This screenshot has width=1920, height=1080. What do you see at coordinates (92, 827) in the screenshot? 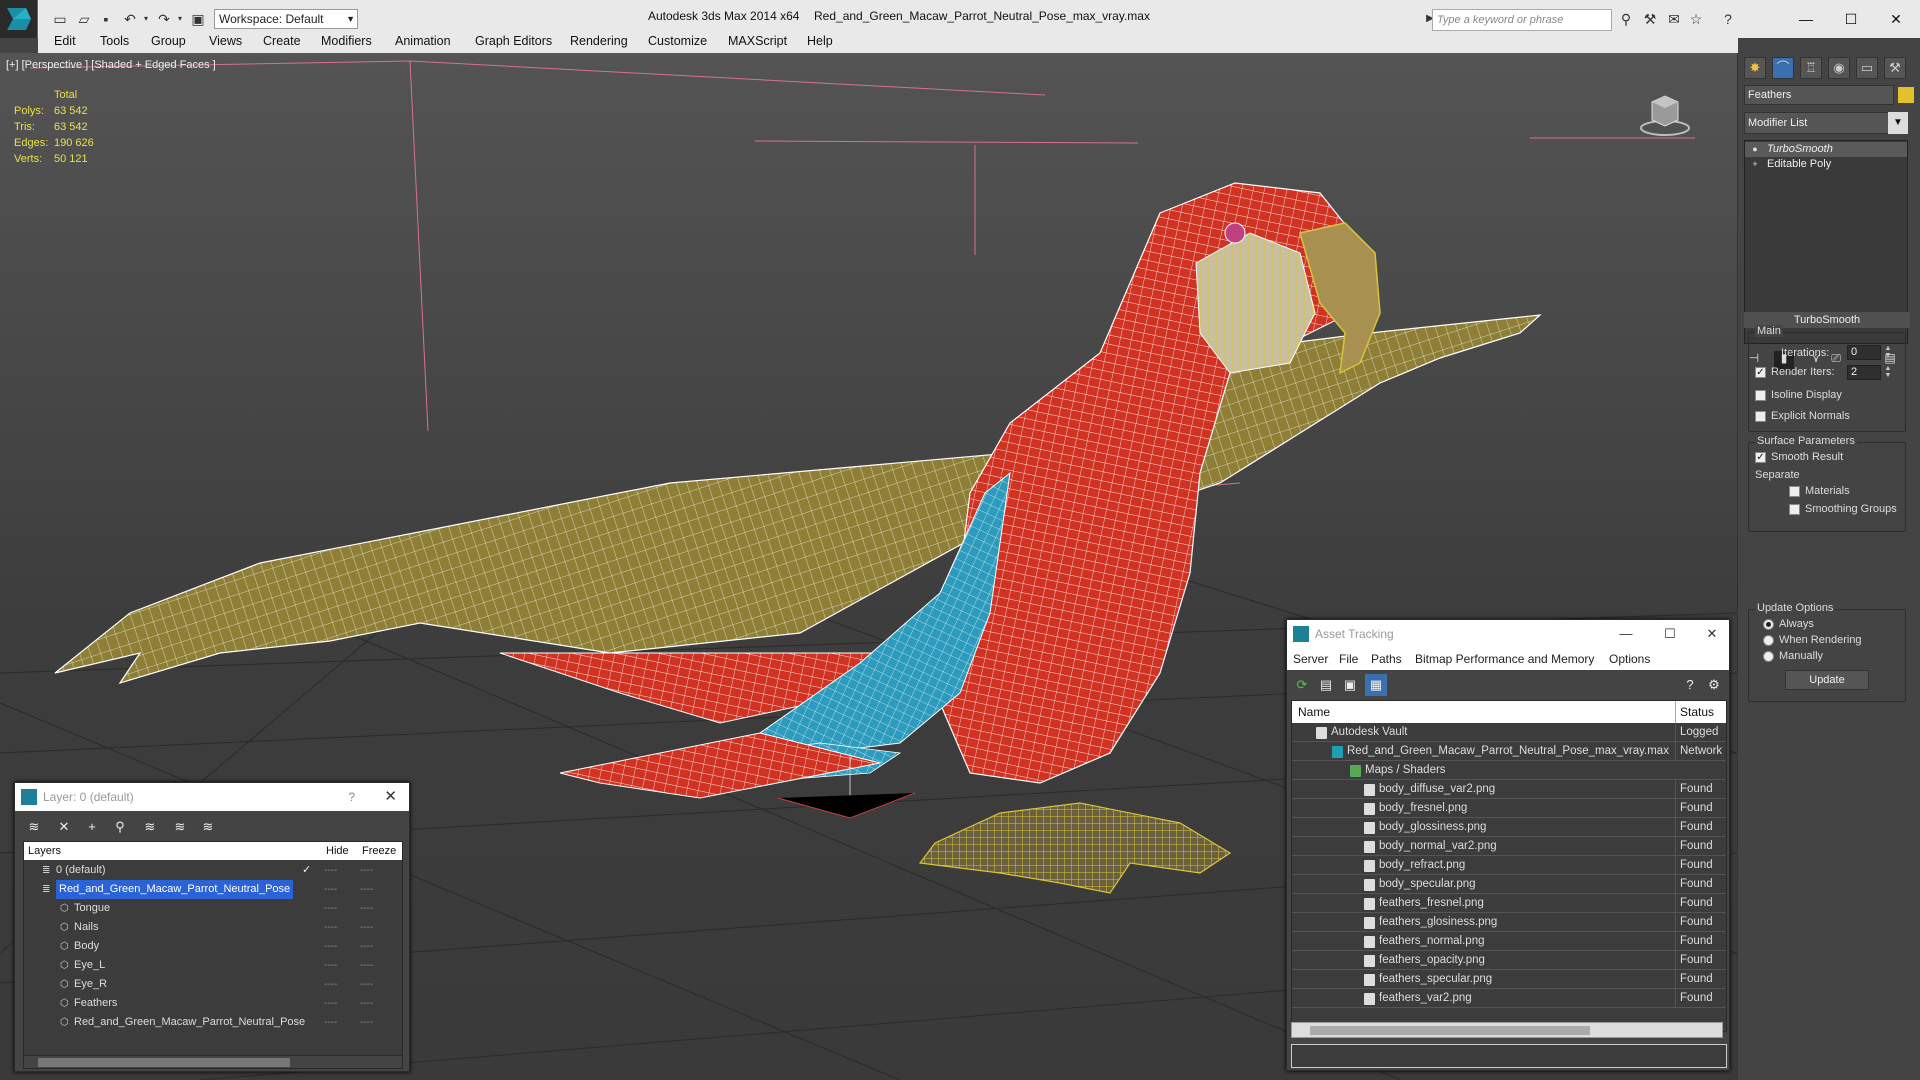
I see `add-to-layer-icon: +` at bounding box center [92, 827].